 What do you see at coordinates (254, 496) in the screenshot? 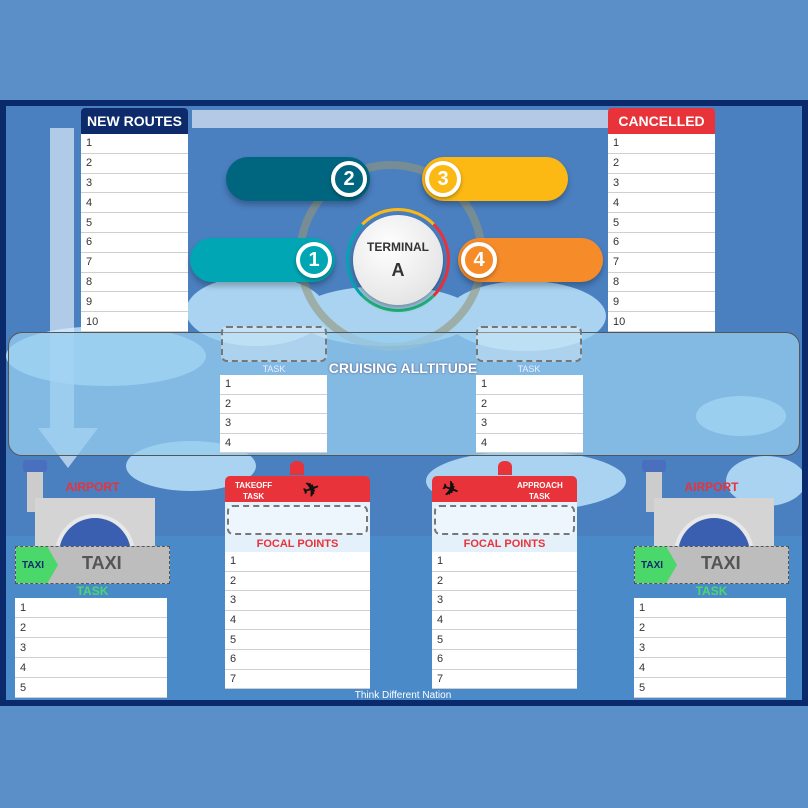
I see `takeoff-line2: TASK` at bounding box center [254, 496].